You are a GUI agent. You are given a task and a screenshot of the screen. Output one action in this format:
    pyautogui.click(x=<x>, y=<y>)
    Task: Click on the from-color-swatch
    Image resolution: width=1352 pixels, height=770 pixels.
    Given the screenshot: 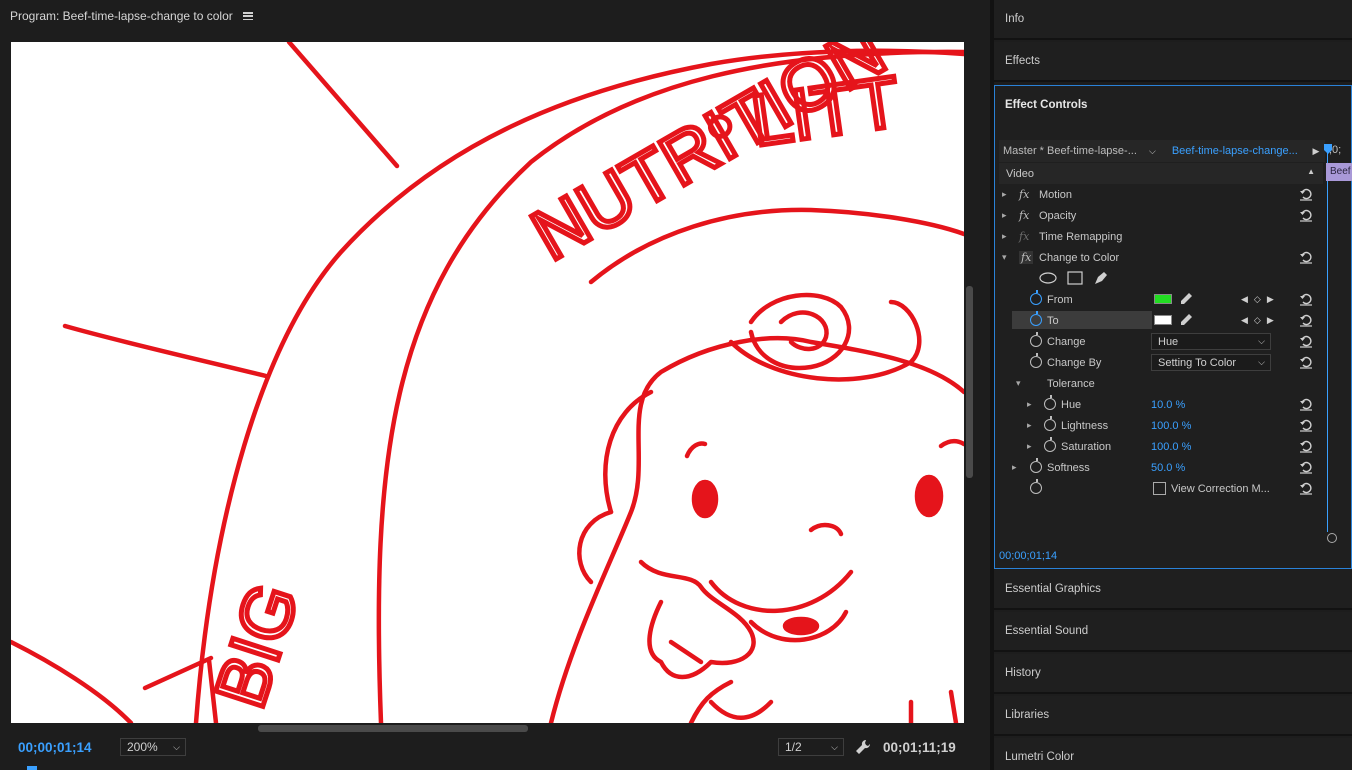 What is the action you would take?
    pyautogui.click(x=1163, y=299)
    